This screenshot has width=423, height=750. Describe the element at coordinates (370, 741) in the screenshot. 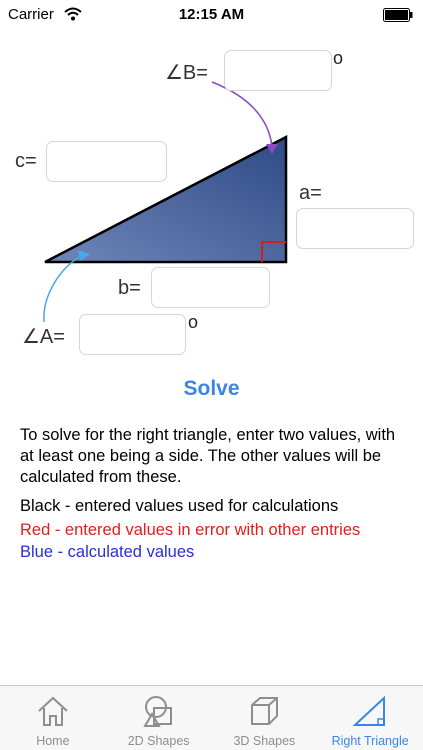

I see `tab-label: Right Triangle` at that location.